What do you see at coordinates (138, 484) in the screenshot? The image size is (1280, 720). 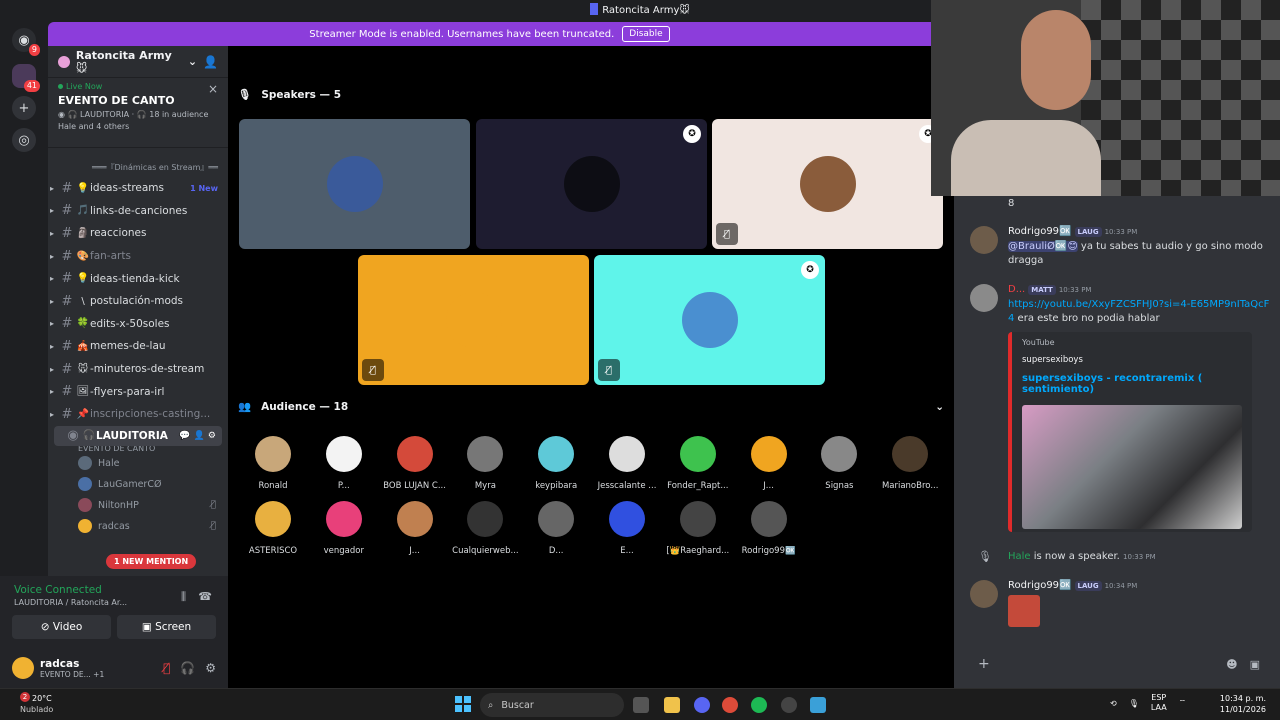 I see `voice-member: LauGamerCØ` at bounding box center [138, 484].